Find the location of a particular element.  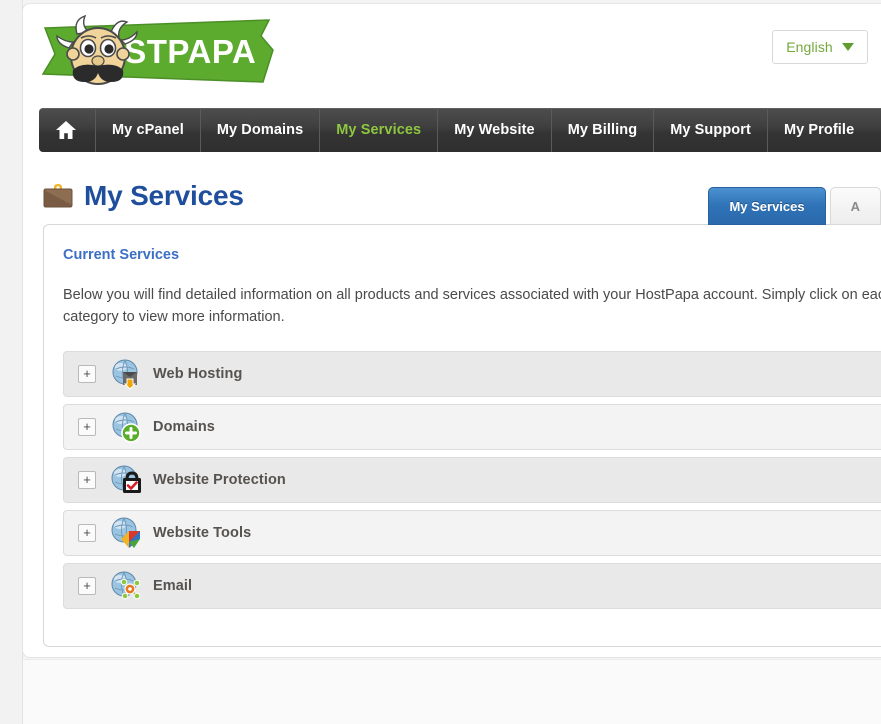

panel-heading: Current Services is located at coordinates (121, 255).